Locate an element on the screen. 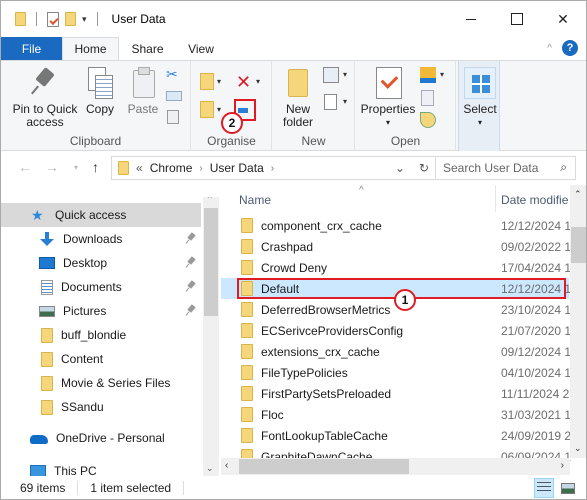 This screenshot has height=500, width=587. file-row: ECSerivceProvidersConfig 21/07/2020 1 is located at coordinates (396, 330).